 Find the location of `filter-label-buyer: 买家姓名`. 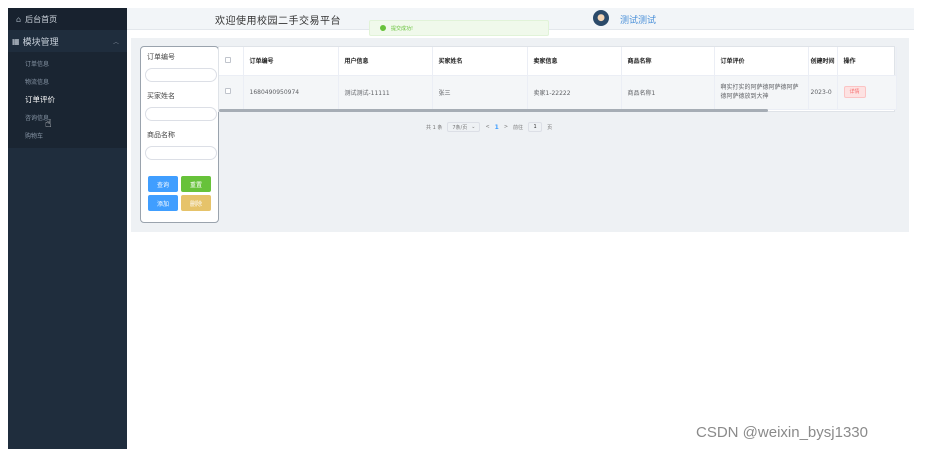

filter-label-buyer: 买家姓名 is located at coordinates (161, 96).